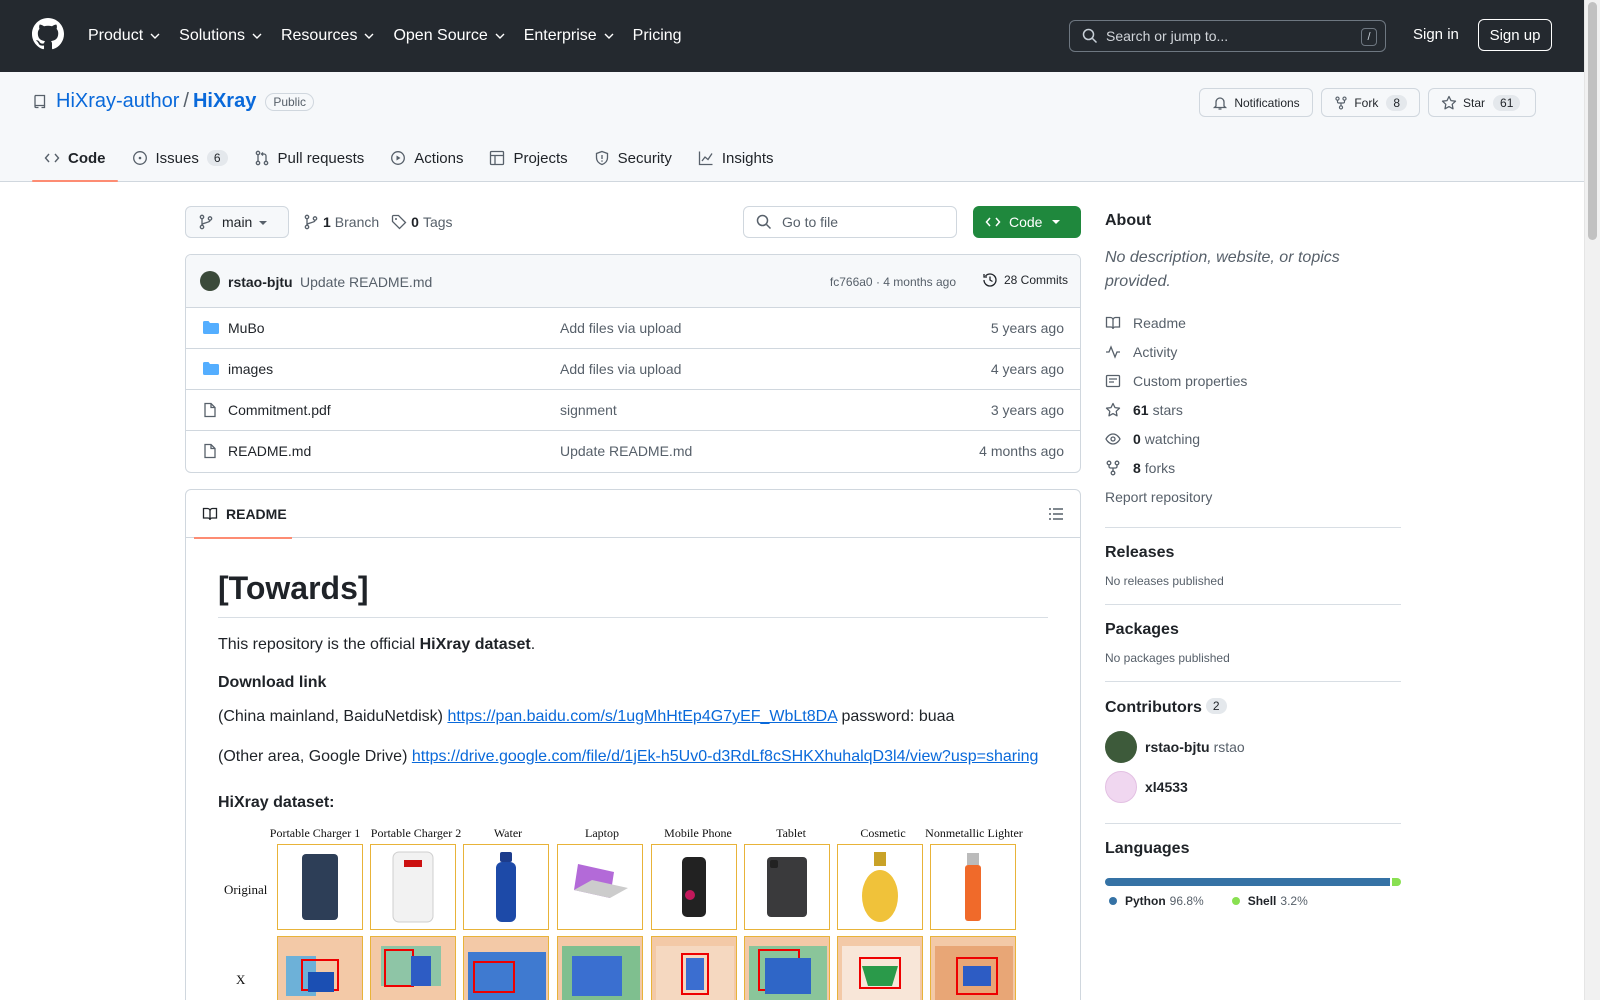 This screenshot has width=1600, height=1000. What do you see at coordinates (1056, 514) in the screenshot?
I see `table-of-contents-icon` at bounding box center [1056, 514].